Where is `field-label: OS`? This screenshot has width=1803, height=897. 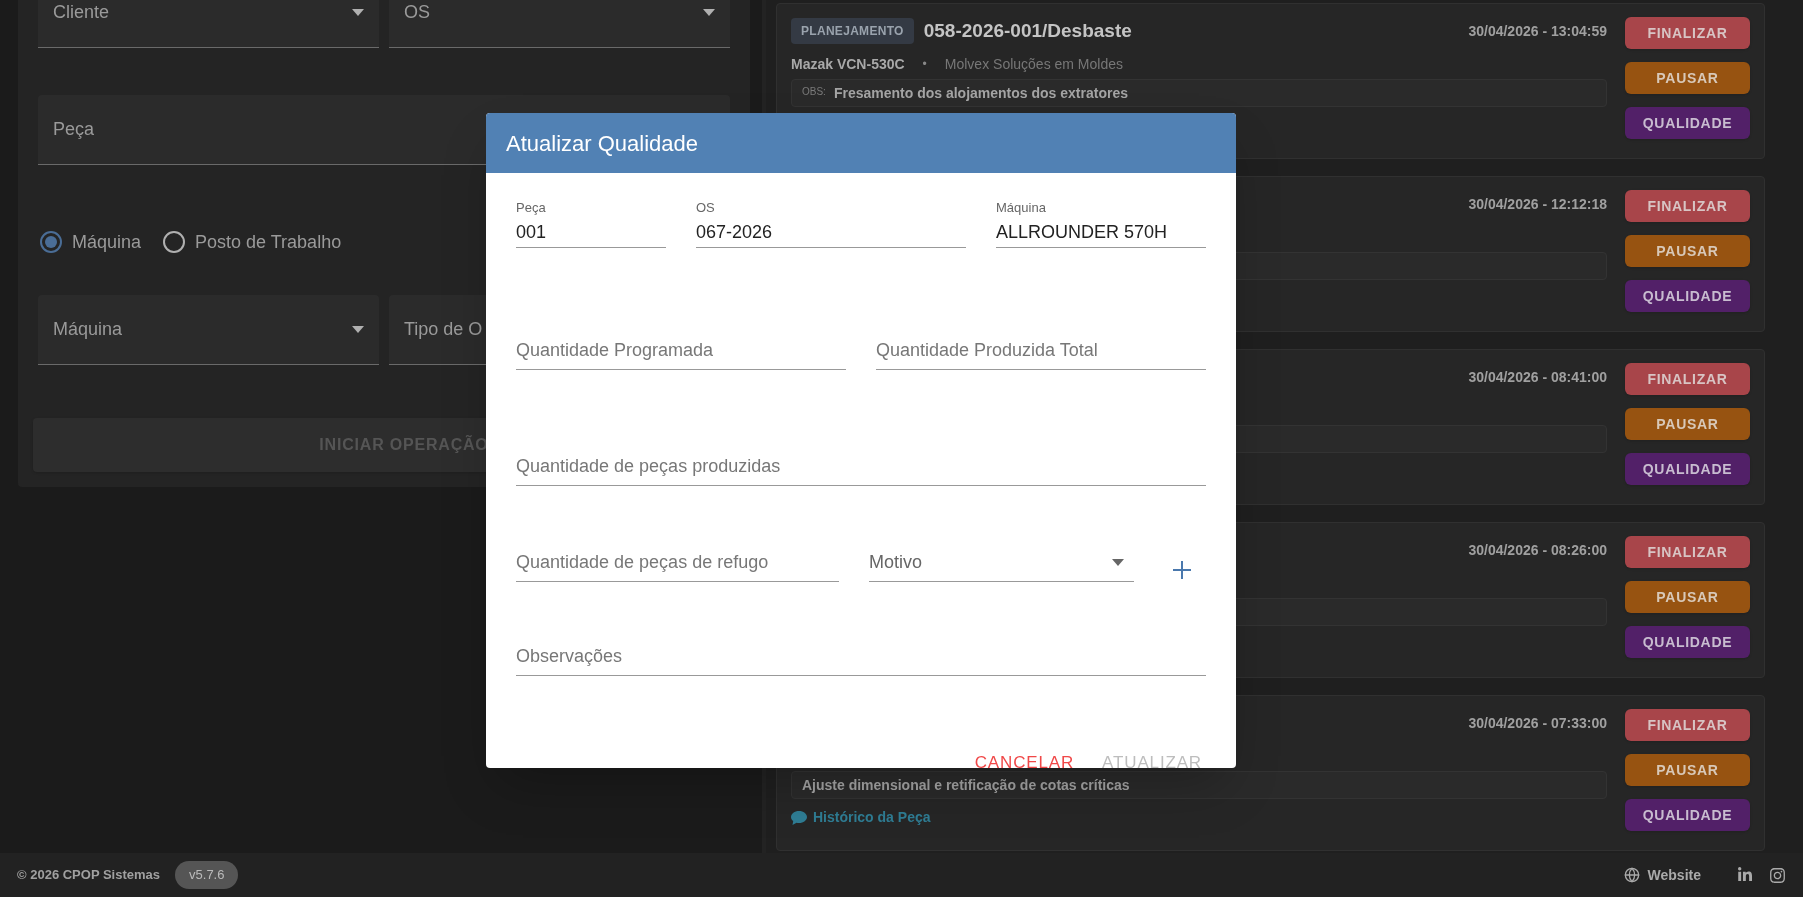 field-label: OS is located at coordinates (706, 208).